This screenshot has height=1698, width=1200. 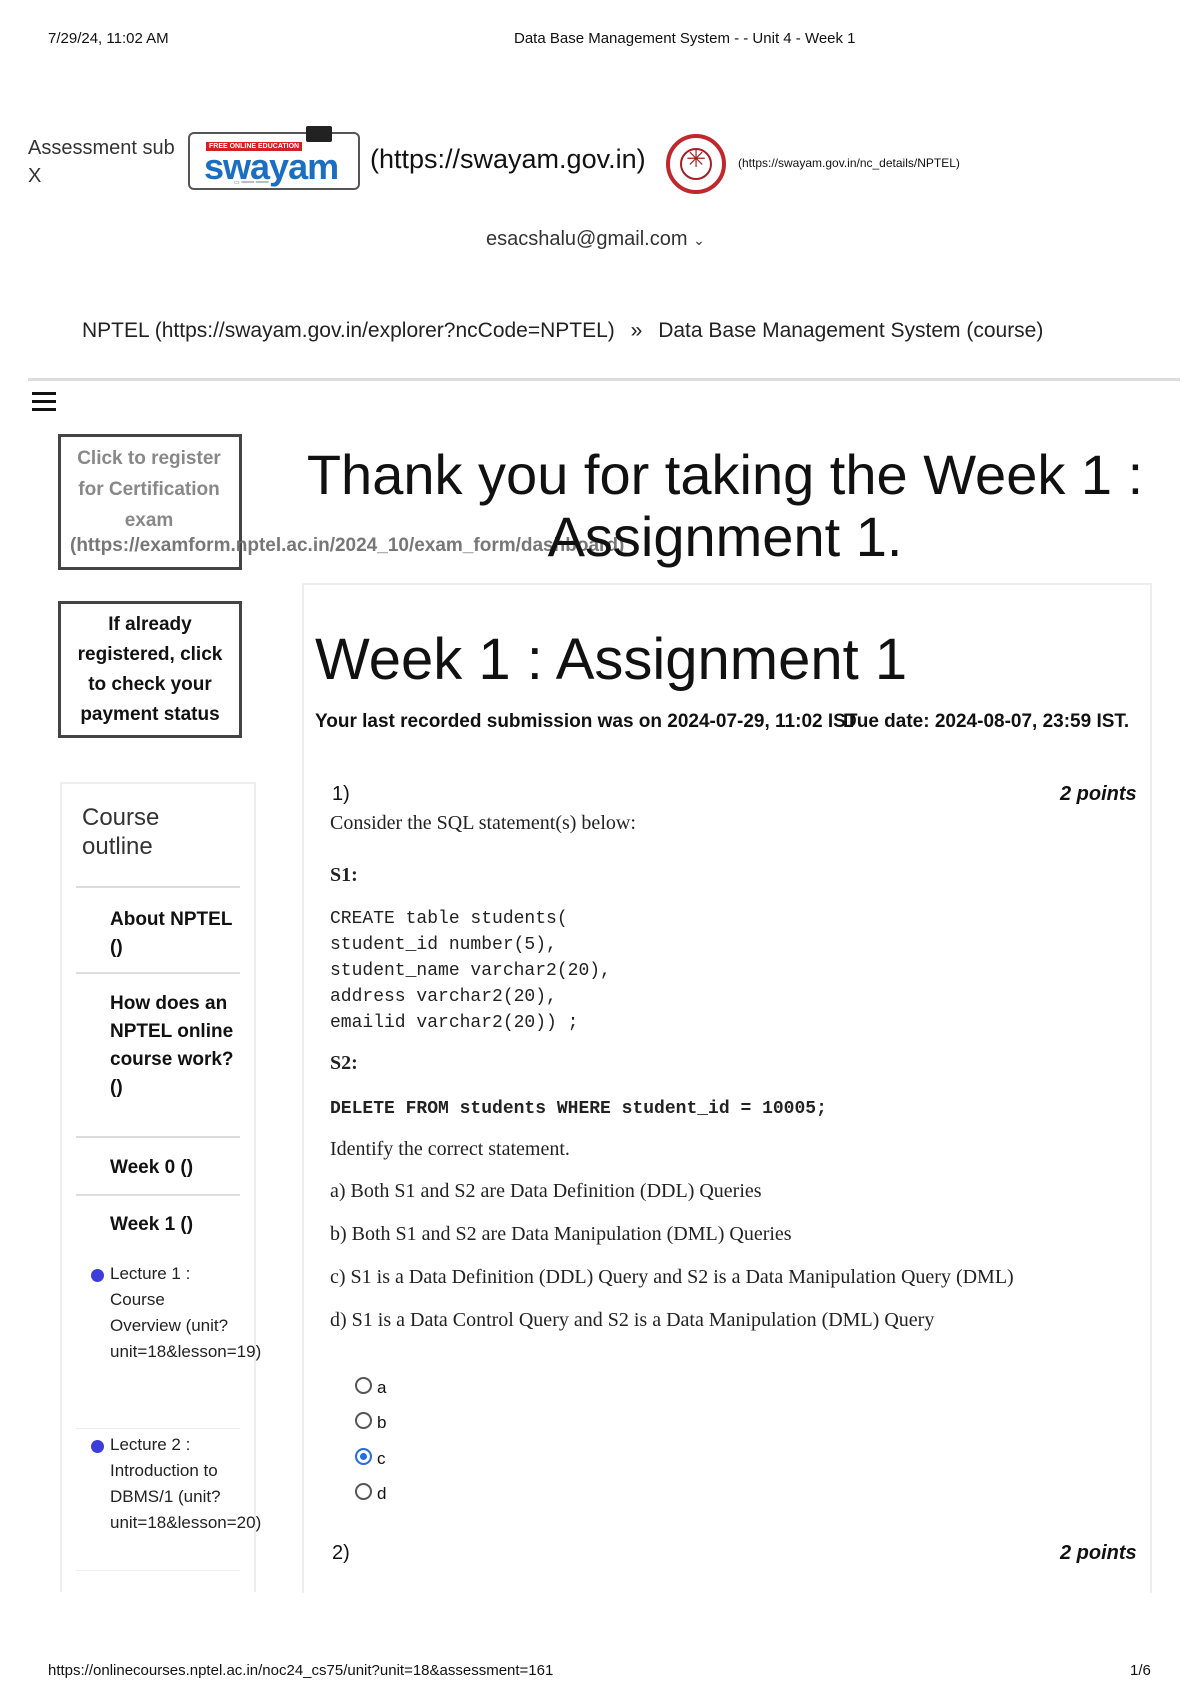 What do you see at coordinates (175, 1046) in the screenshot?
I see `outline-item-how-it-works: How does an NPTEL online course work? ()` at bounding box center [175, 1046].